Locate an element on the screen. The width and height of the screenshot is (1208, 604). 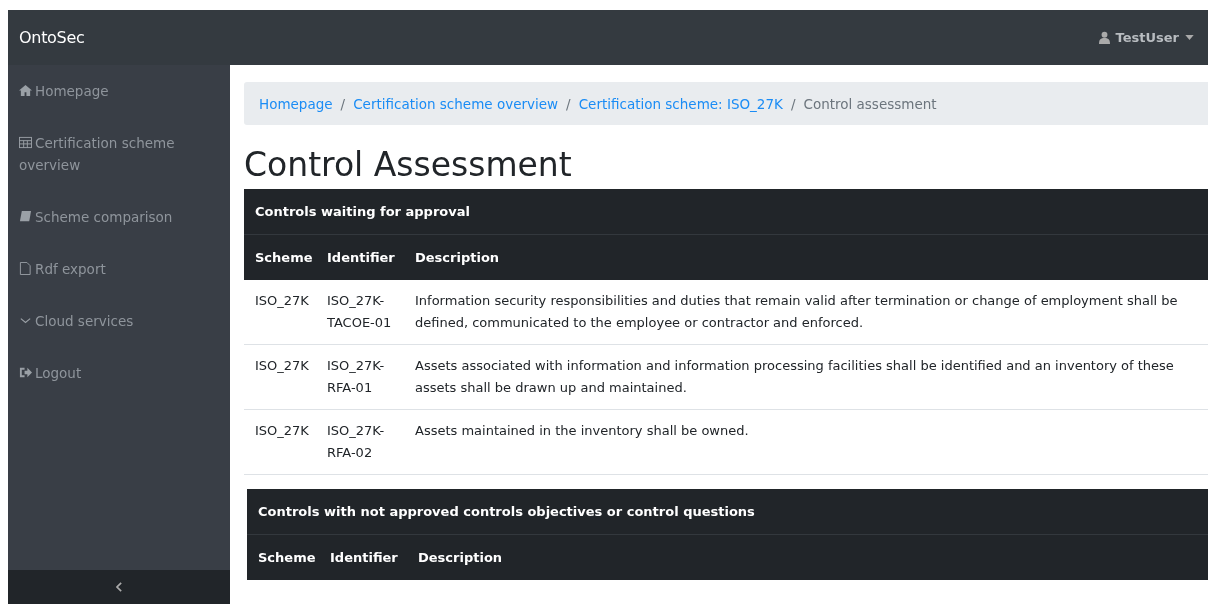
sidebar-toggle is located at coordinates (119, 587).